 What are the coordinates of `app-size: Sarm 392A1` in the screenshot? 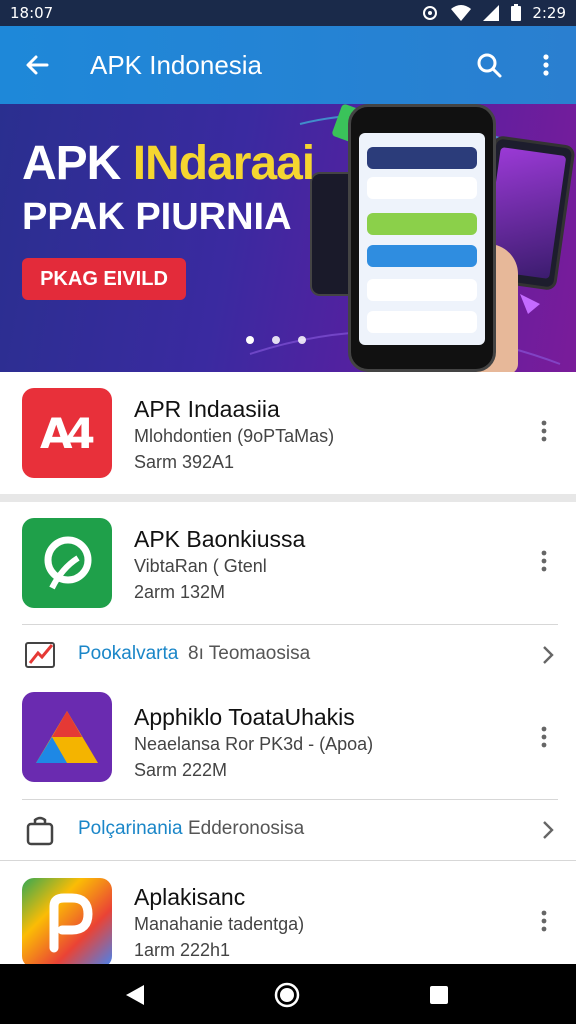 It's located at (184, 462).